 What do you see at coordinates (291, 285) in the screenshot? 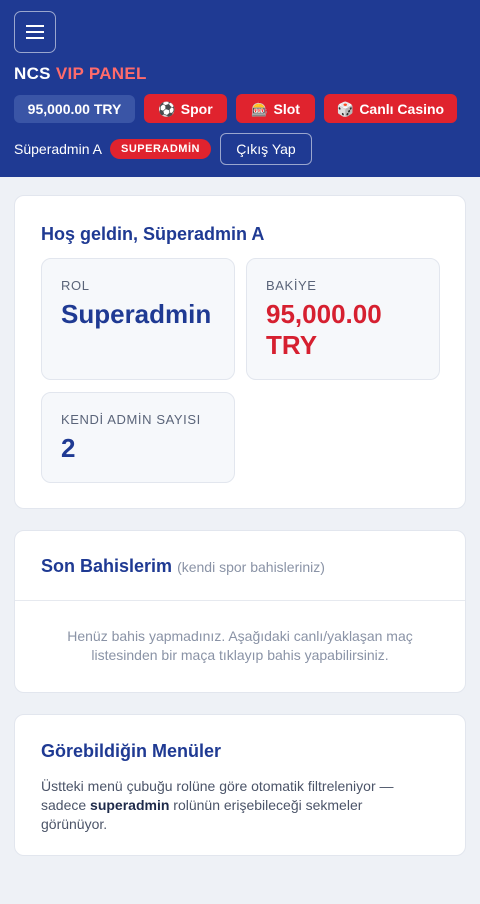
I see `balance-label: BAKİYE` at bounding box center [291, 285].